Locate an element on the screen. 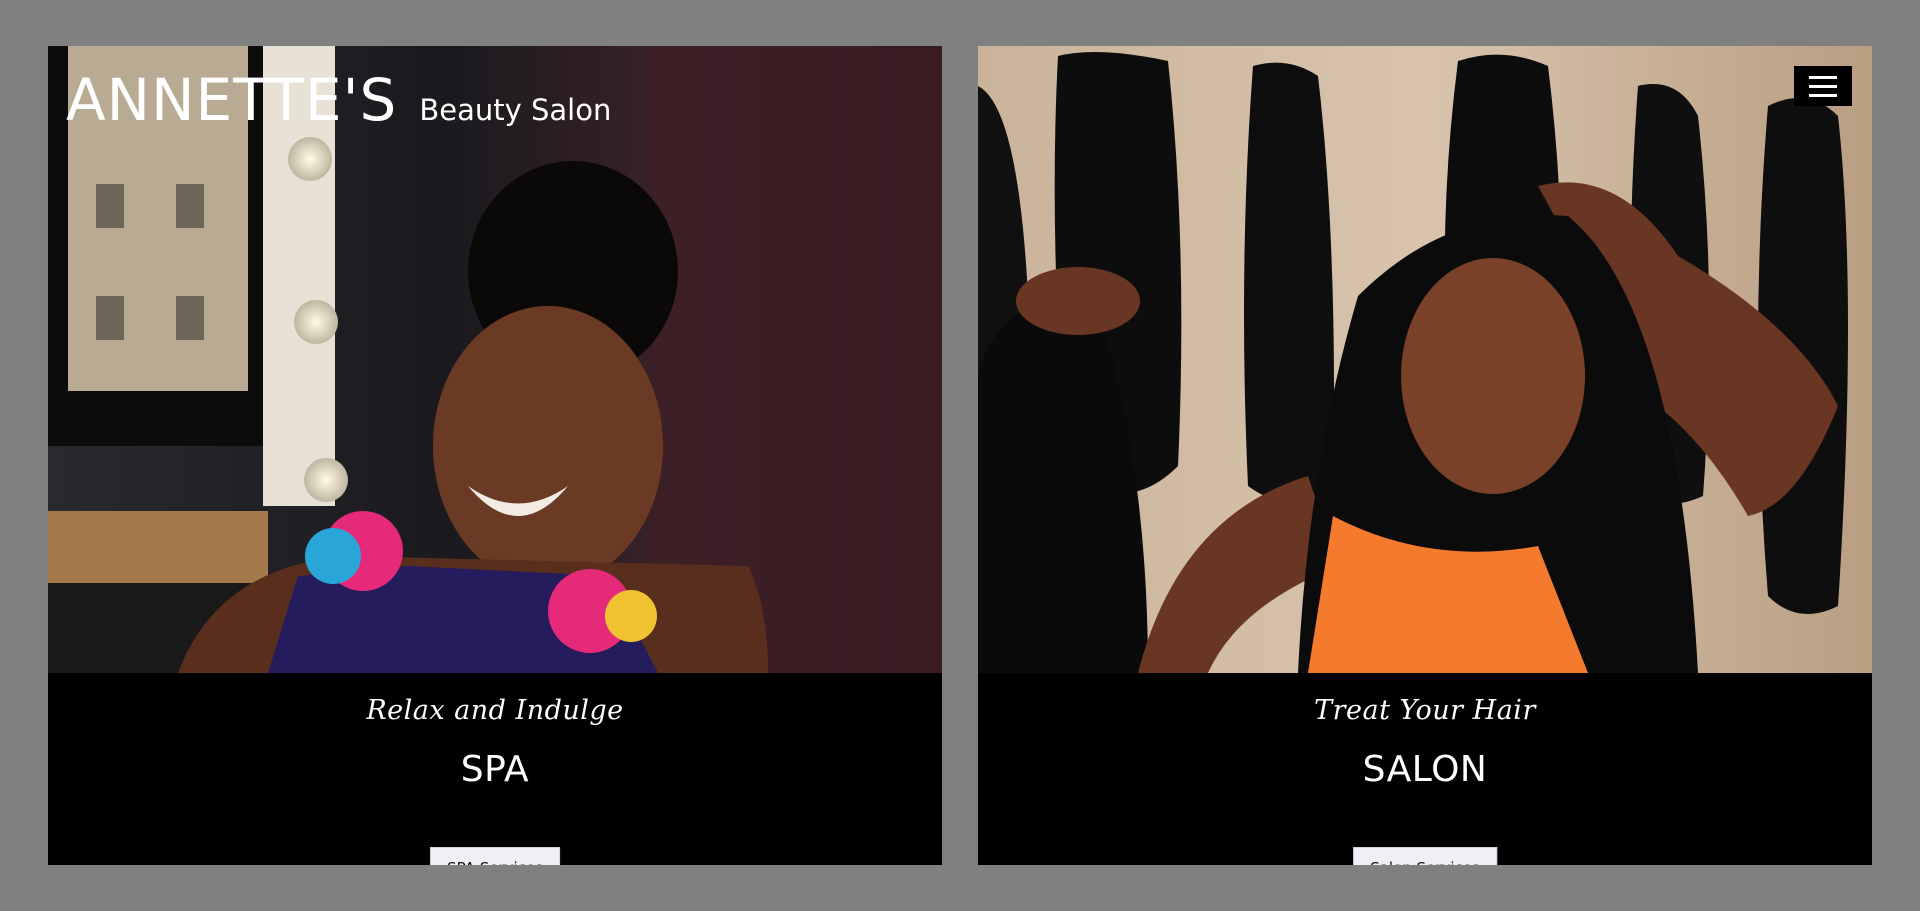 The image size is (1920, 911). salon-caption: Treat Your Hair SALON Salon Services is located at coordinates (1425, 769).